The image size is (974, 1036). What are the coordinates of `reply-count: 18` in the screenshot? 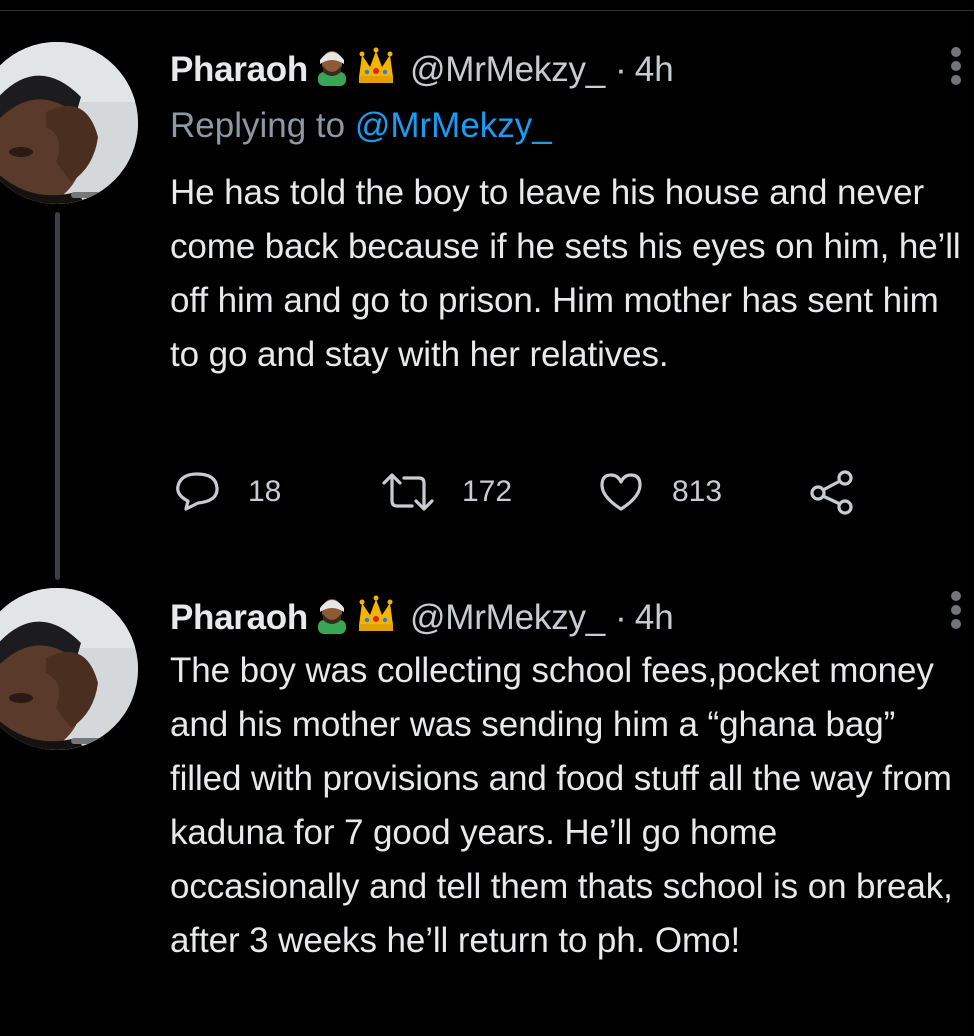 It's located at (265, 491).